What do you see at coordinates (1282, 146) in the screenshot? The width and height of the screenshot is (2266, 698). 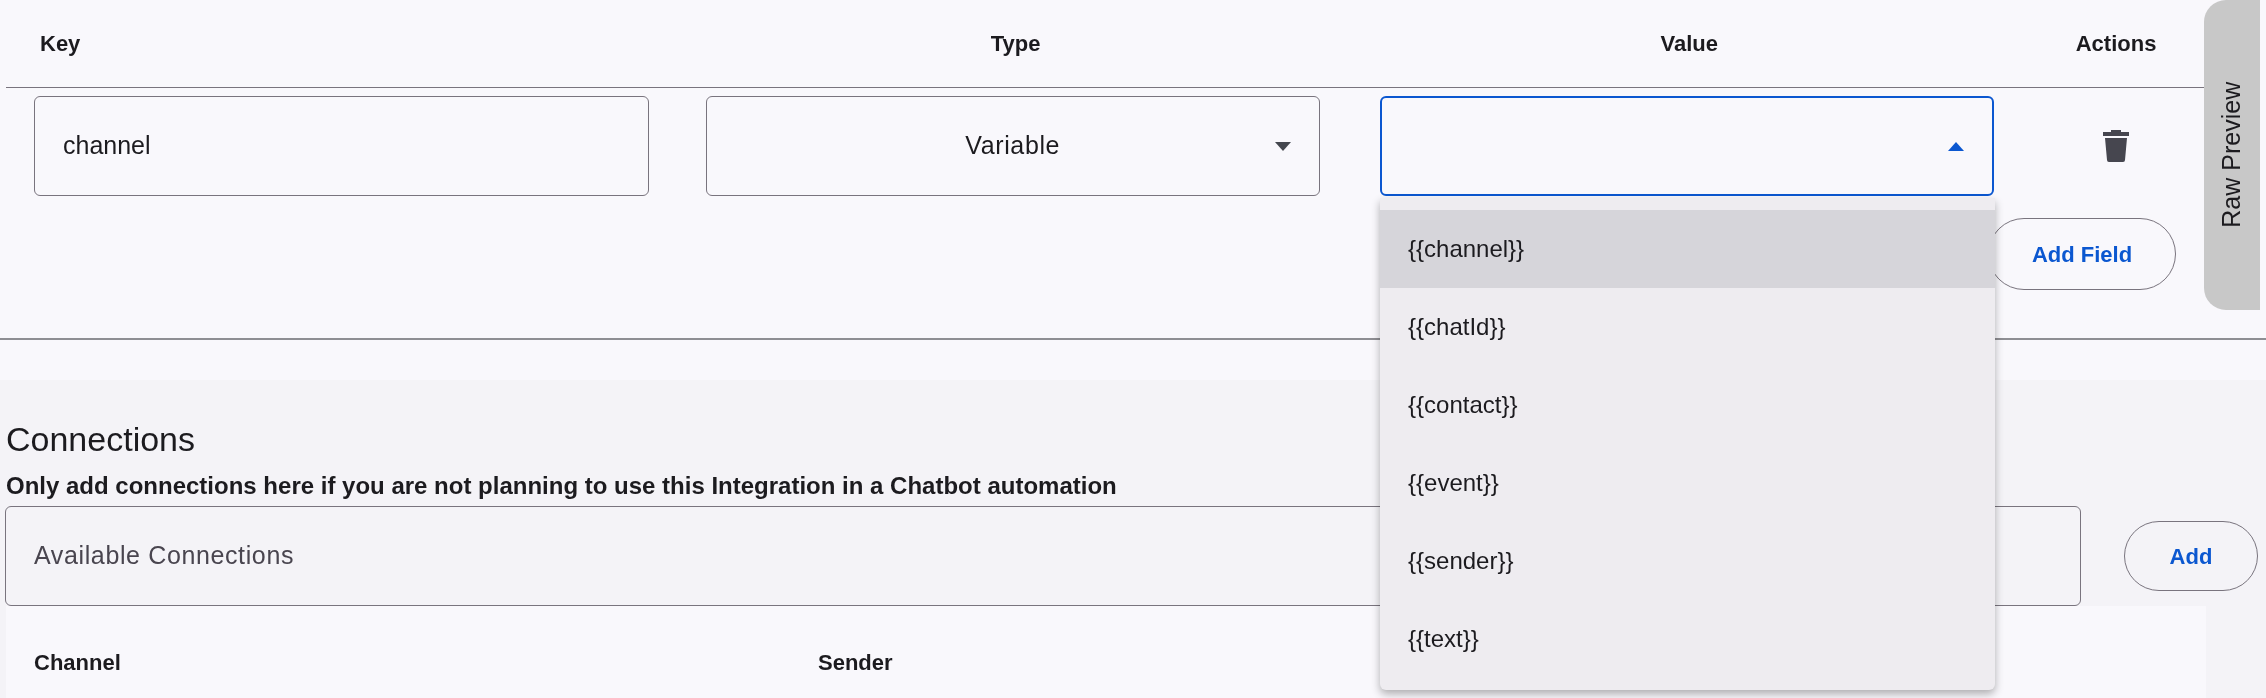 I see `caret-down-icon` at bounding box center [1282, 146].